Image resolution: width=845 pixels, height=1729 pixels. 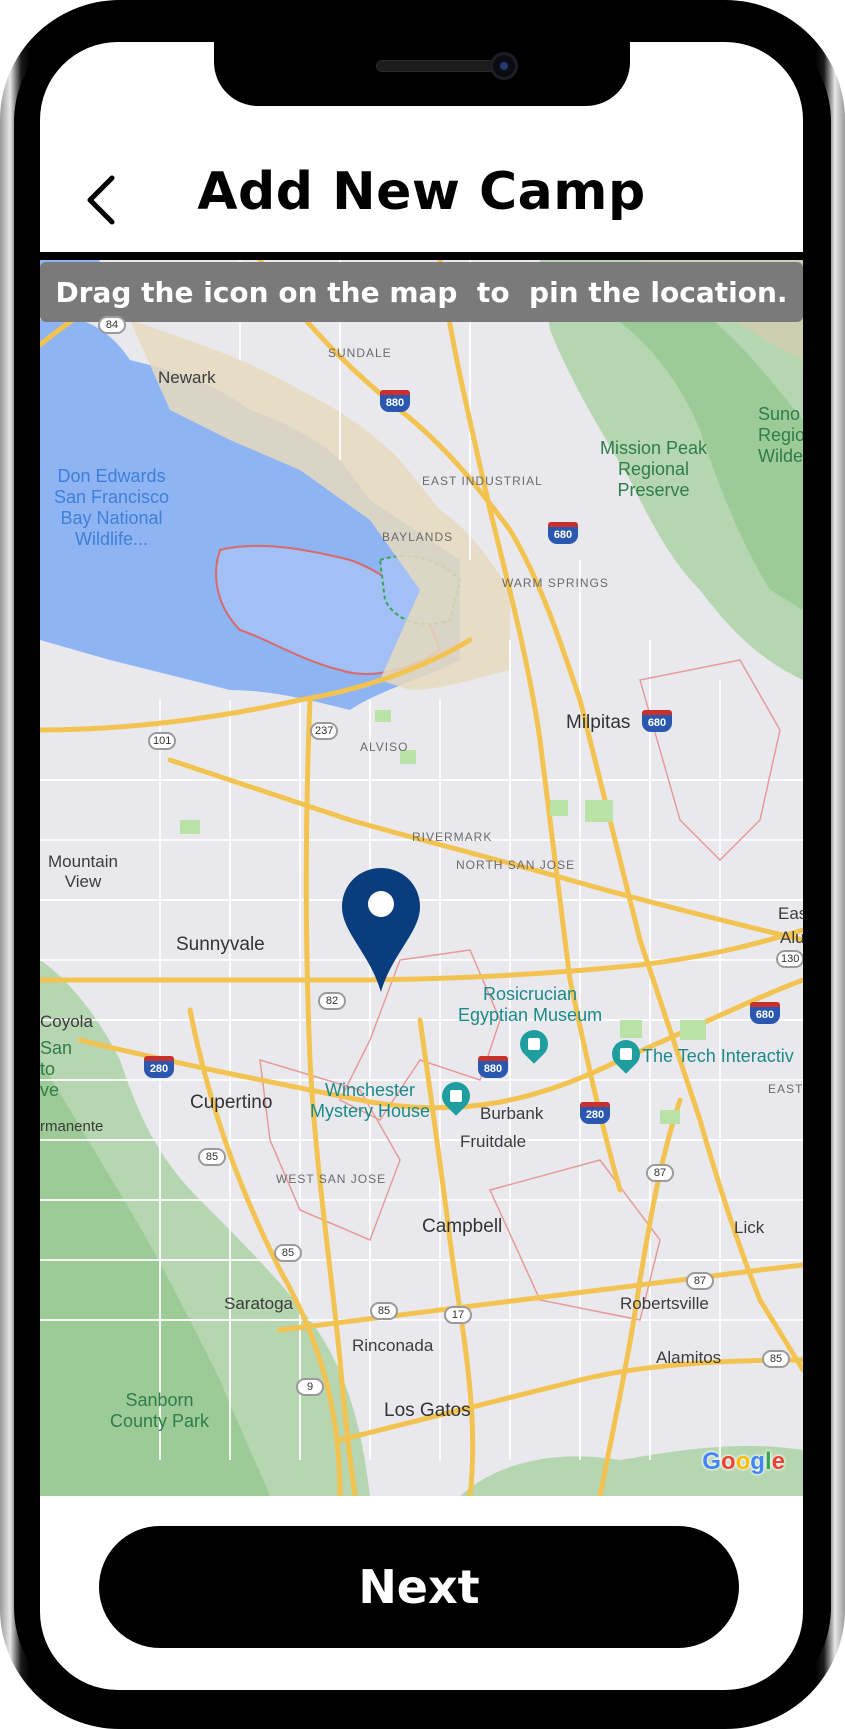 I want to click on map-label-sundale: SUNDALE, so click(x=360, y=353).